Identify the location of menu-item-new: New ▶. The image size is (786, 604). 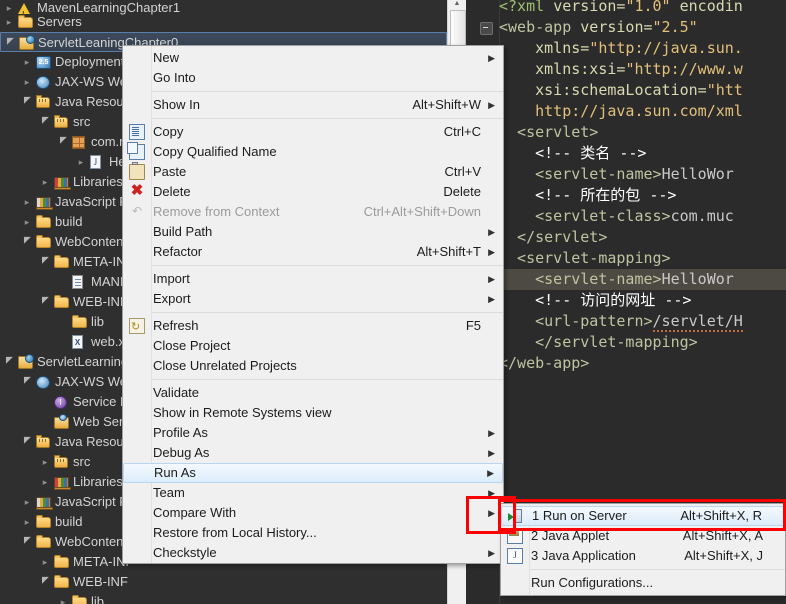
(313, 58).